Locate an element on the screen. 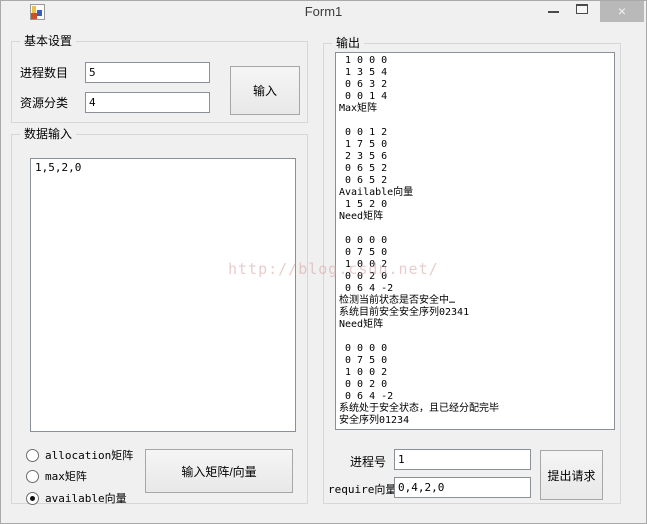  title-bar: Form1 × is located at coordinates (323, 12).